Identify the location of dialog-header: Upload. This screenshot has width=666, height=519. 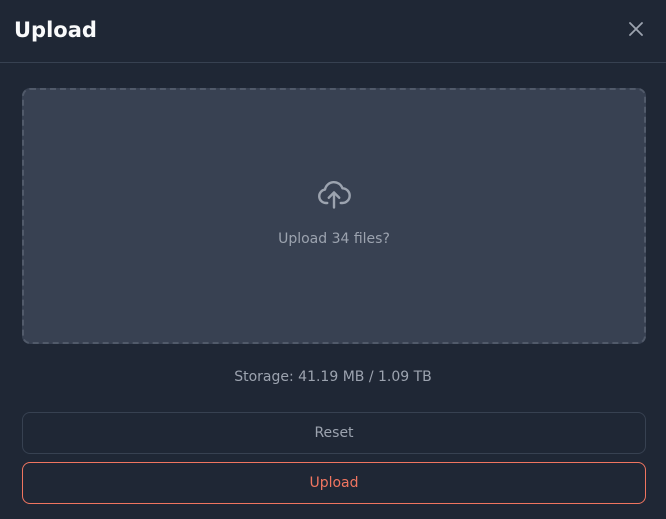
(333, 31).